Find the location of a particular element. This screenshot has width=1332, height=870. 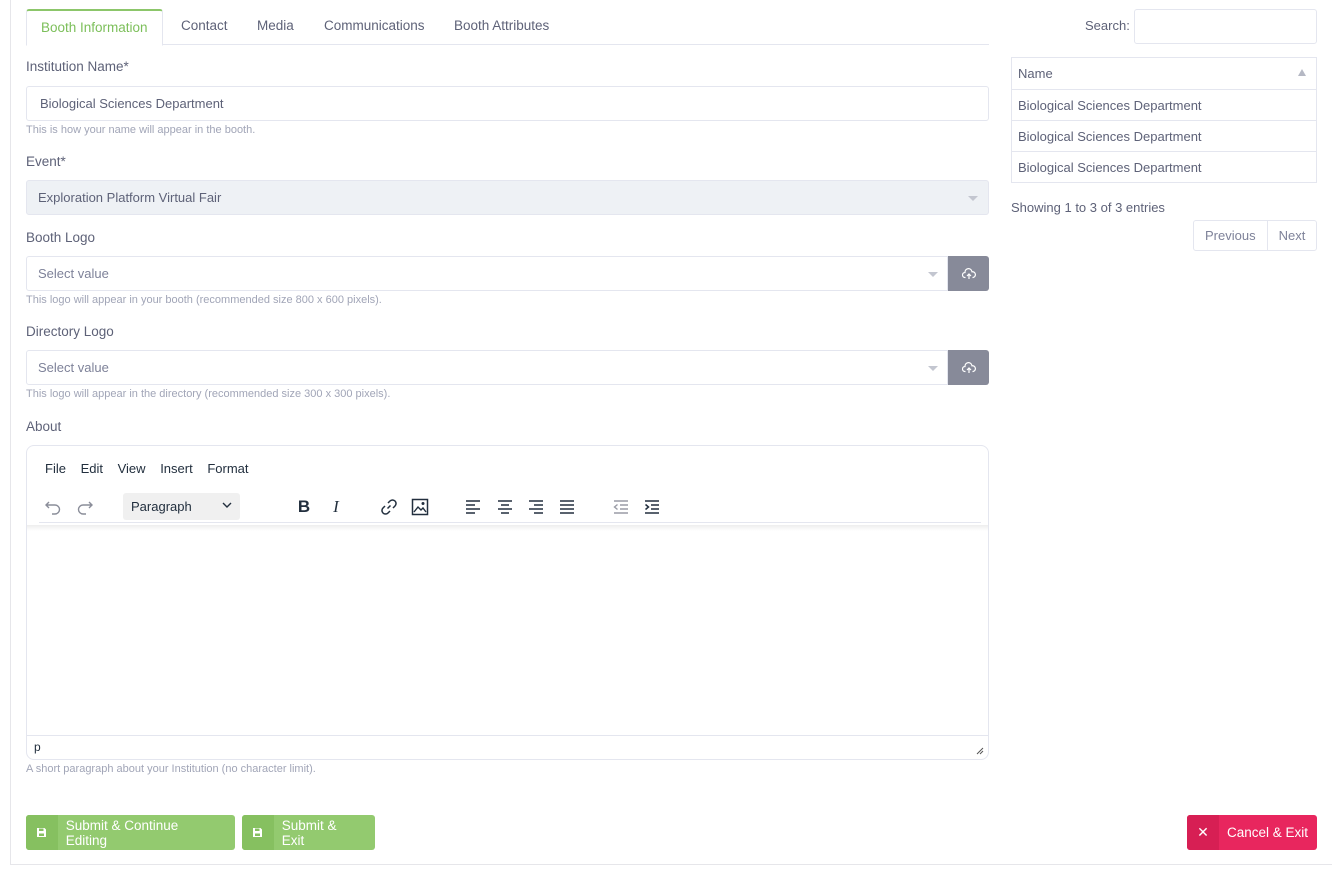

sort-ascending-icon is located at coordinates (1302, 72).